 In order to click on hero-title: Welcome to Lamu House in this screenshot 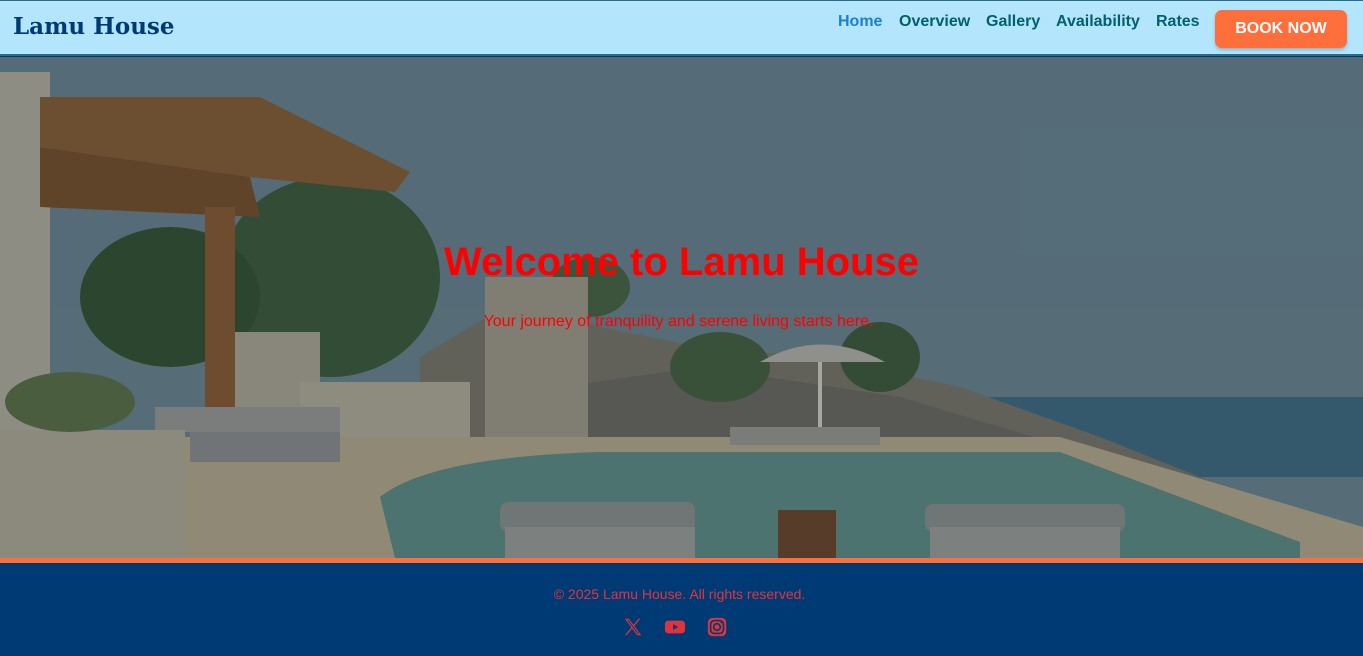, I will do `click(681, 262)`.